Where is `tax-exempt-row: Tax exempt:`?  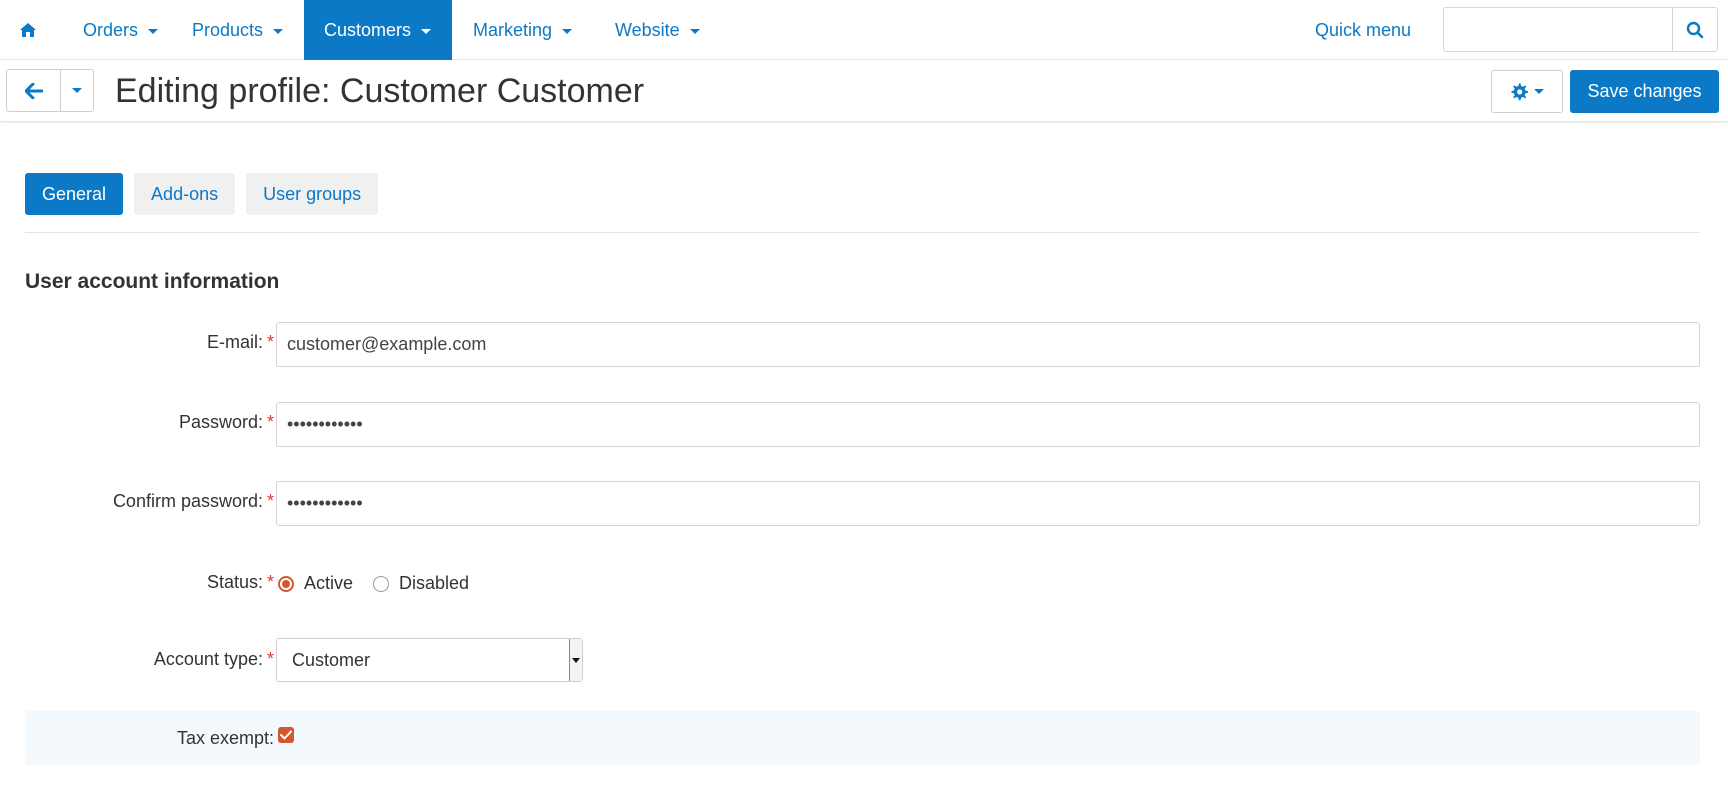 tax-exempt-row: Tax exempt: is located at coordinates (862, 738).